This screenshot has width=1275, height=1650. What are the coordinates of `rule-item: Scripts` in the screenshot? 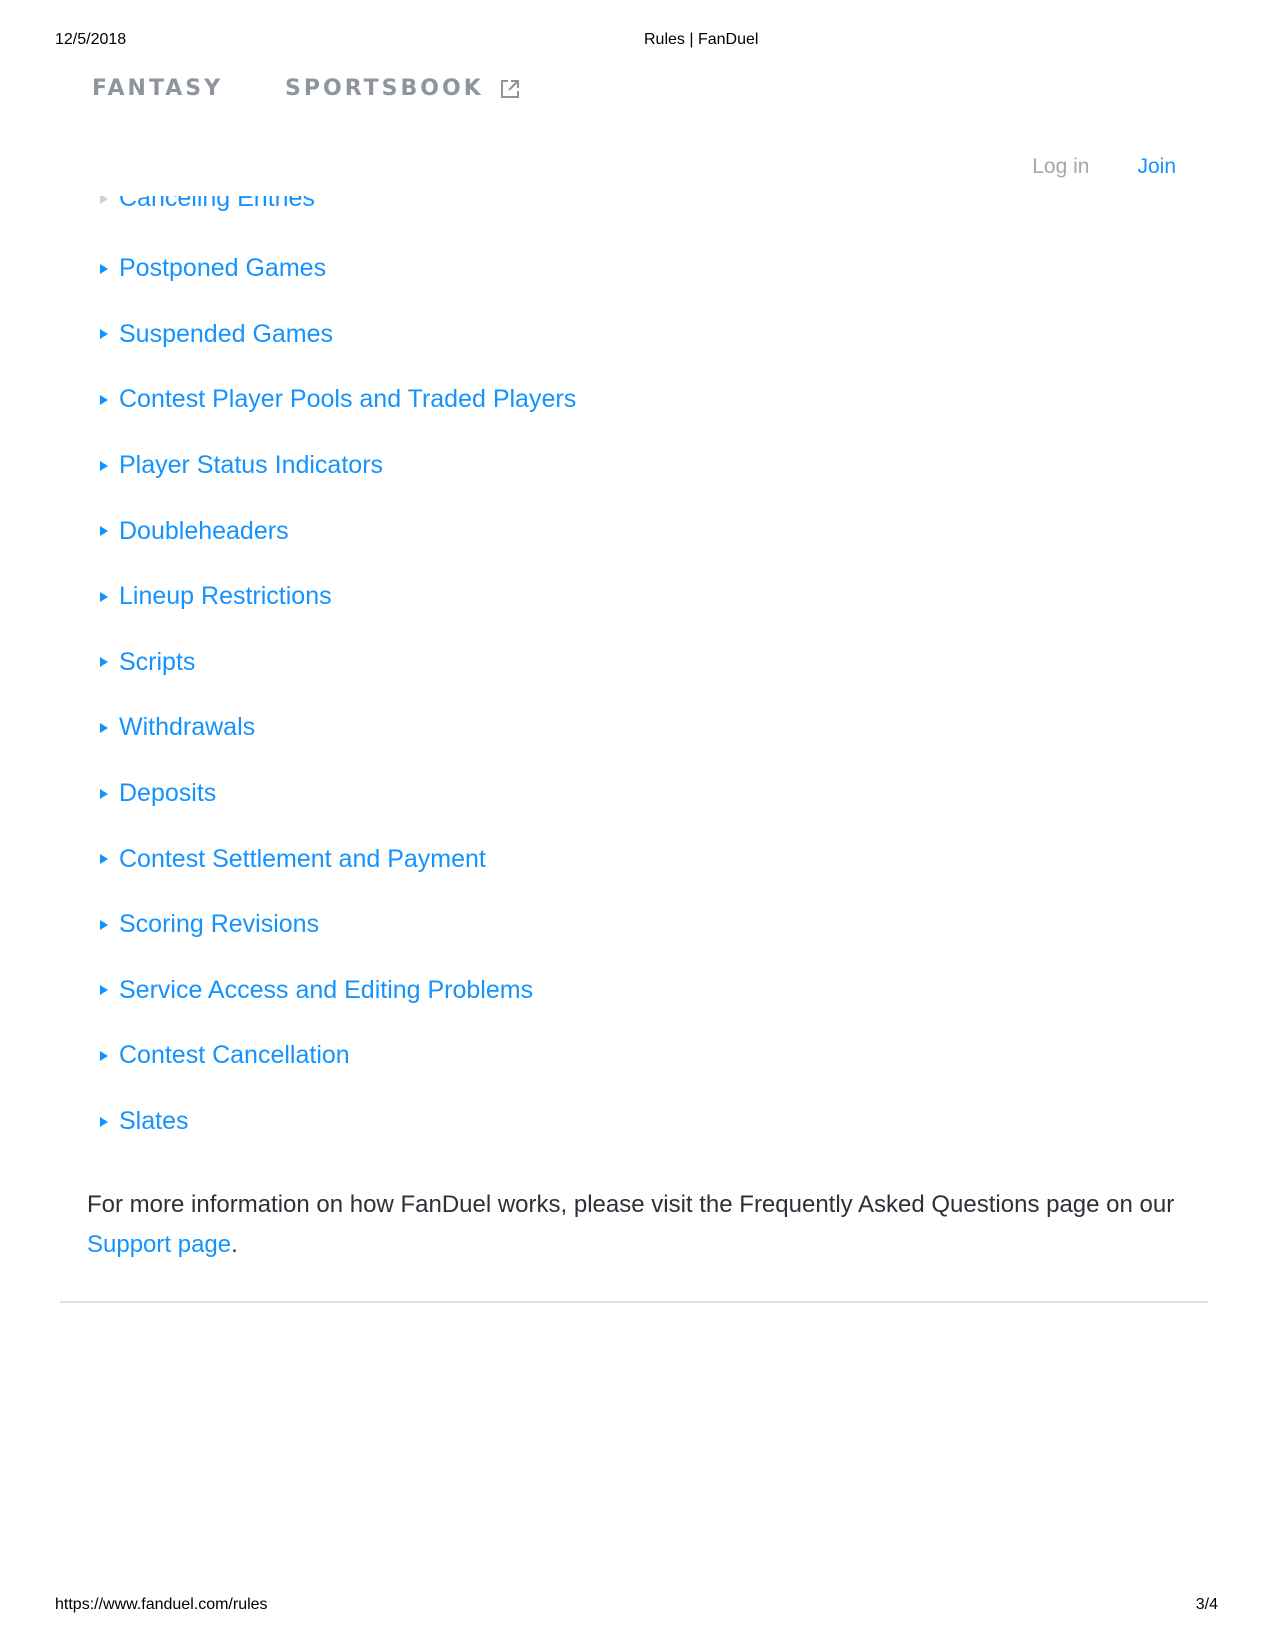 It's located at (338, 663).